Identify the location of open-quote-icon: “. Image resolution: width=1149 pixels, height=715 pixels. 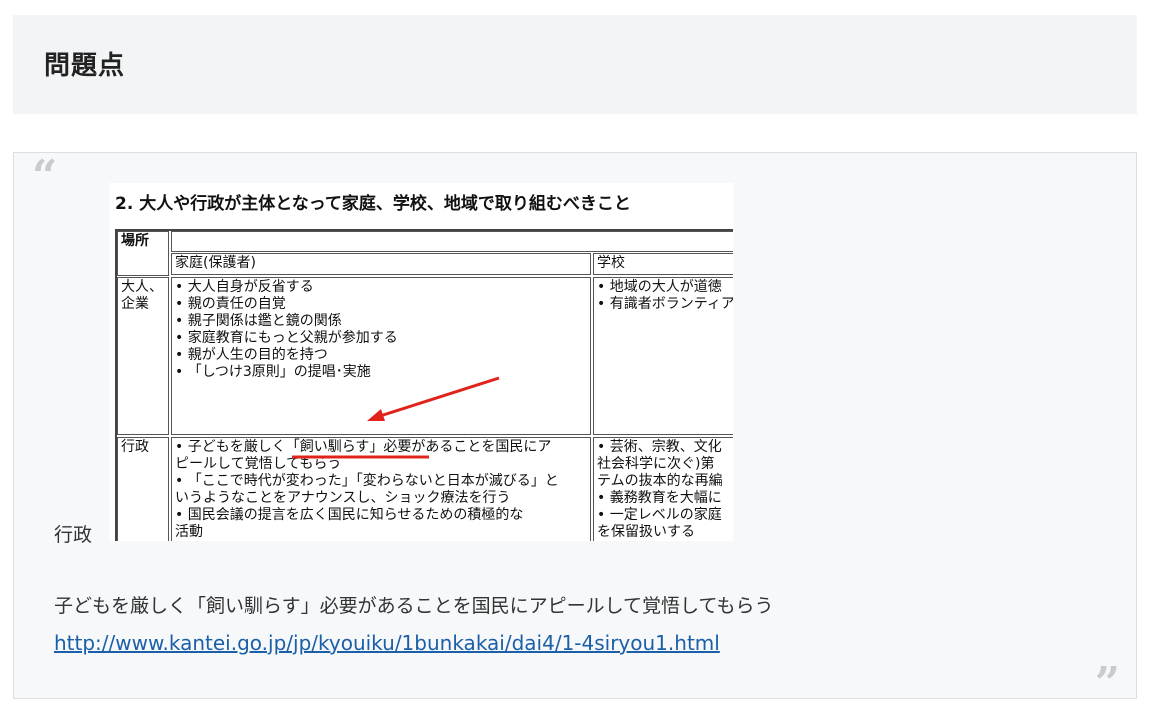
(45, 176).